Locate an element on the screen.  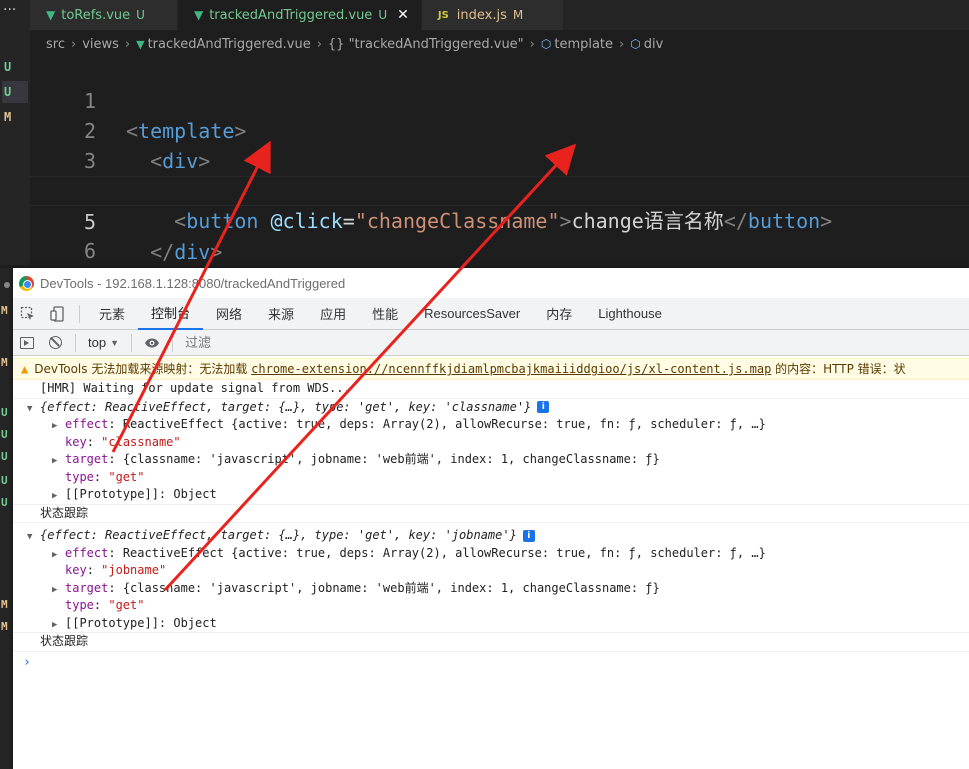
js-file-icon: JS is located at coordinates (443, 15).